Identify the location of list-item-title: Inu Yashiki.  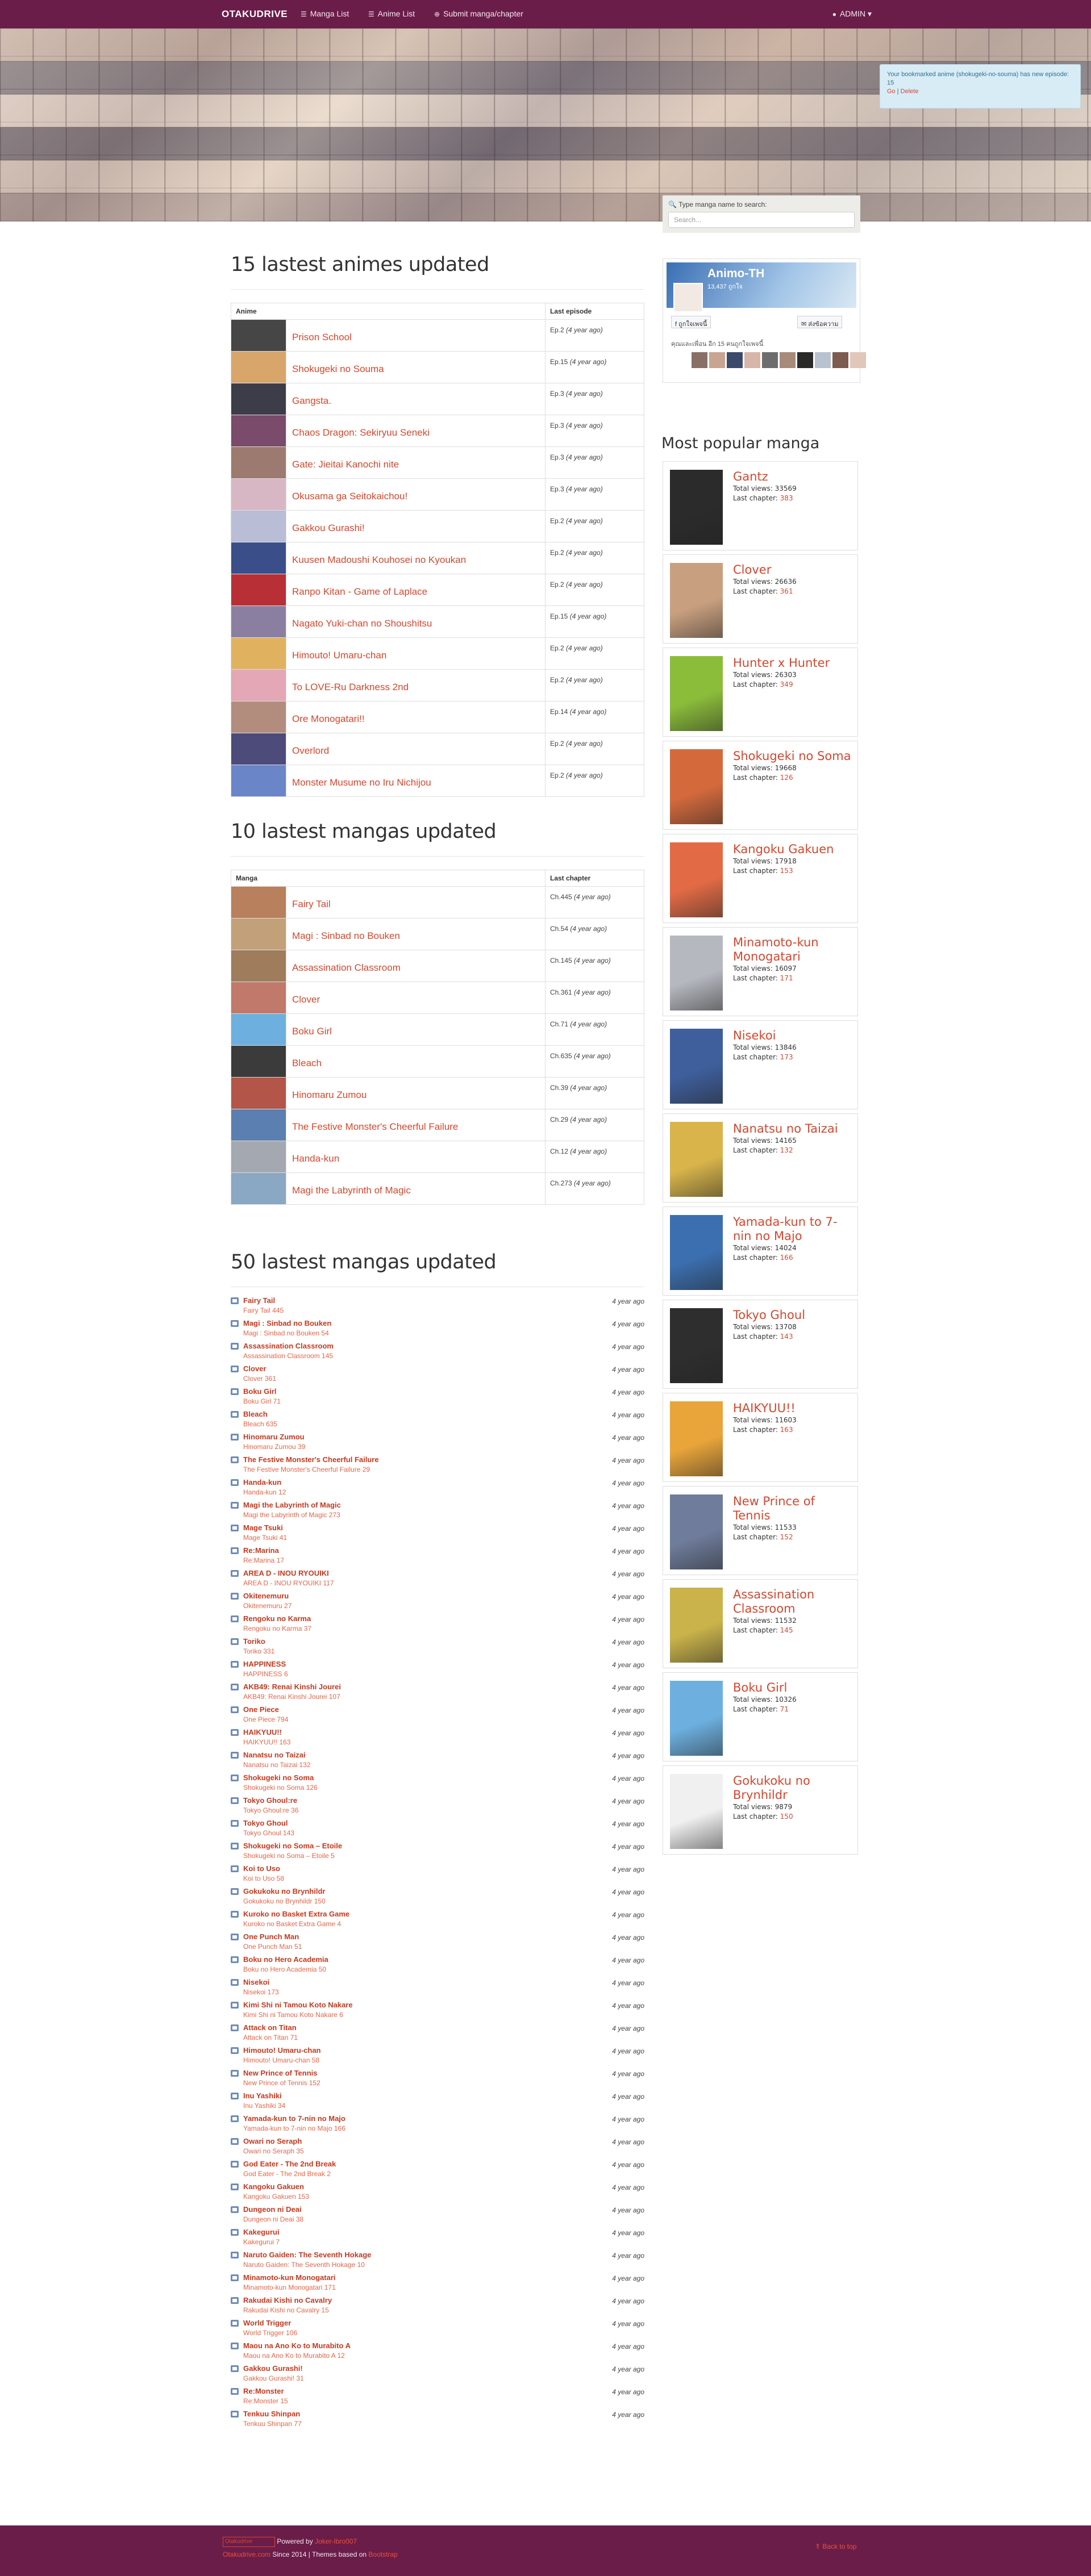
(262, 2095).